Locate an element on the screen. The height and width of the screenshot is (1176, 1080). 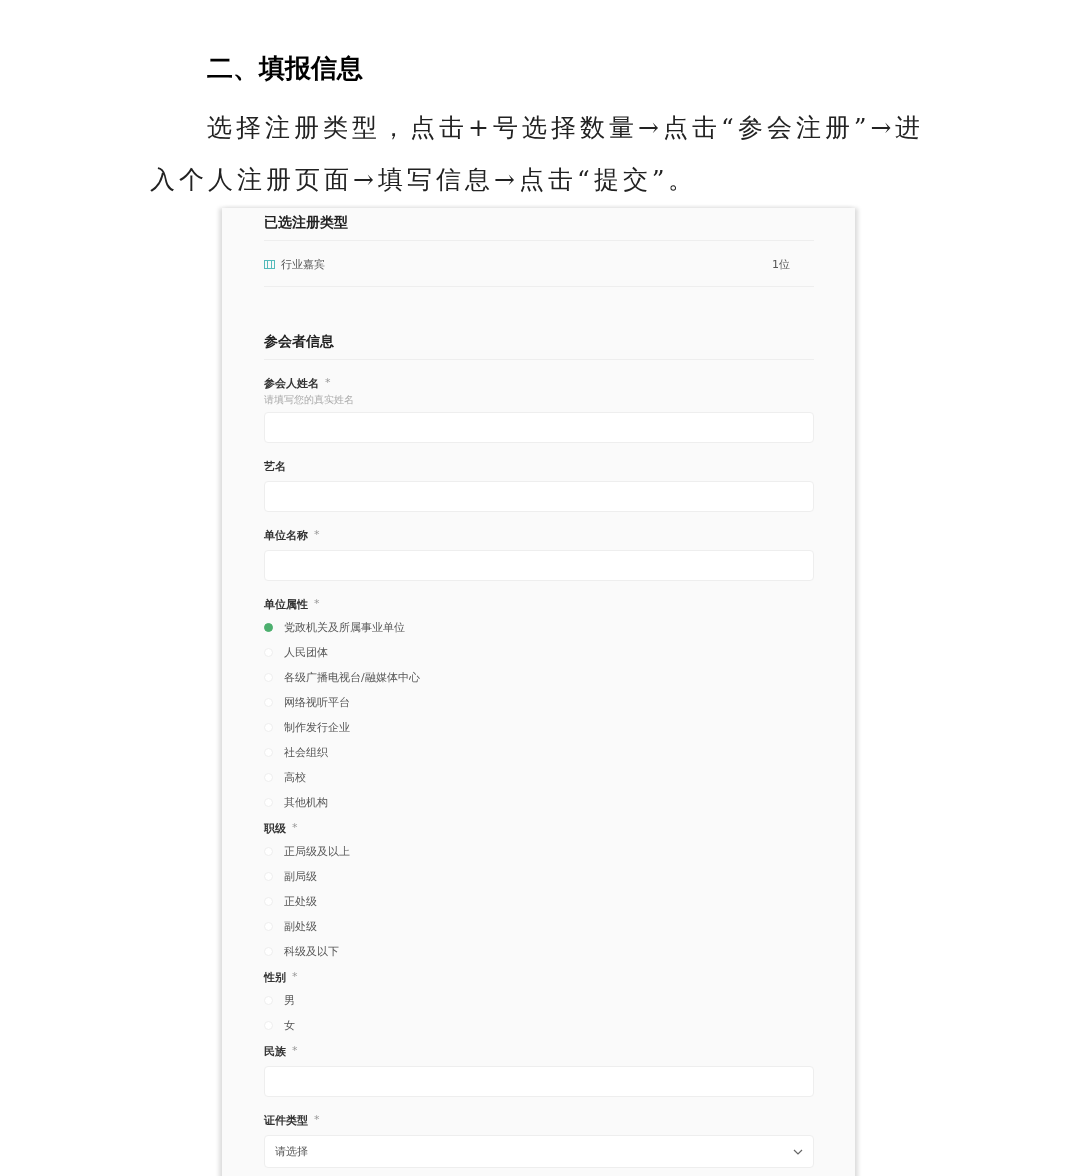
radio-option: 副处级 is located at coordinates (539, 926).